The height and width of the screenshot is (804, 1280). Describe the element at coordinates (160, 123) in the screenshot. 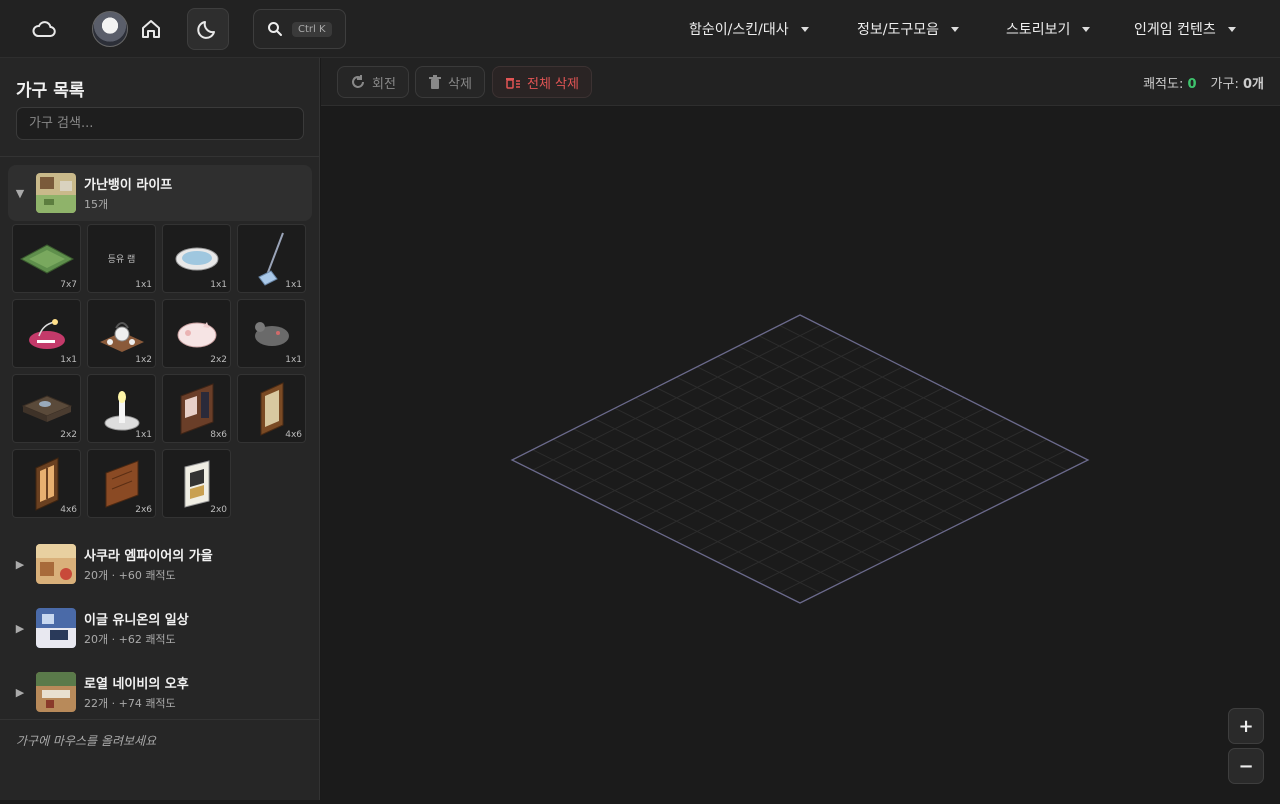

I see `furniture-search-input` at that location.